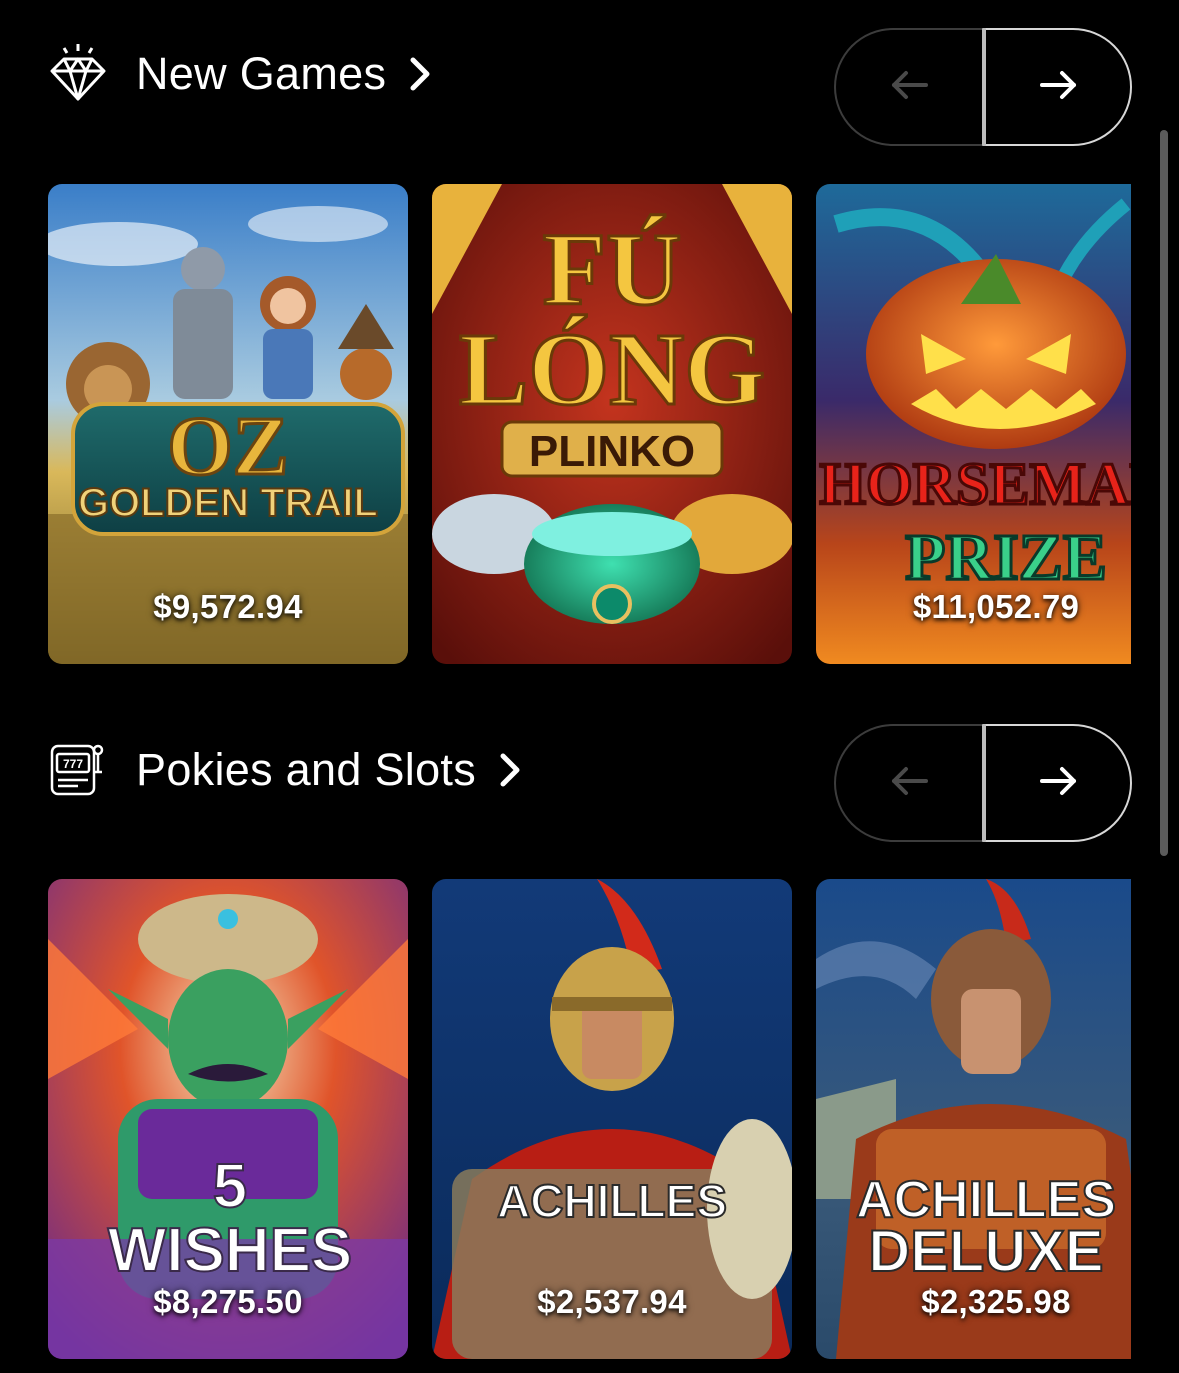 The height and width of the screenshot is (1373, 1179). I want to click on section-title: New Games, so click(261, 73).